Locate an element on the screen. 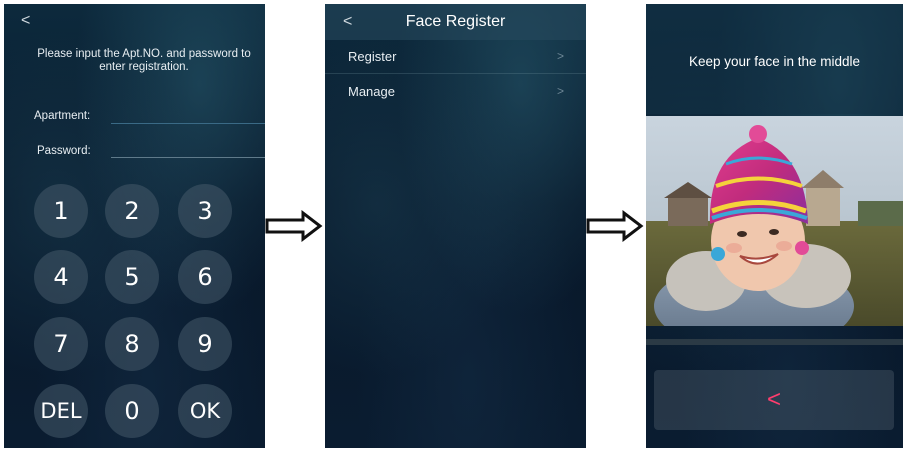 The image size is (903, 449). password-input is located at coordinates (188, 157).